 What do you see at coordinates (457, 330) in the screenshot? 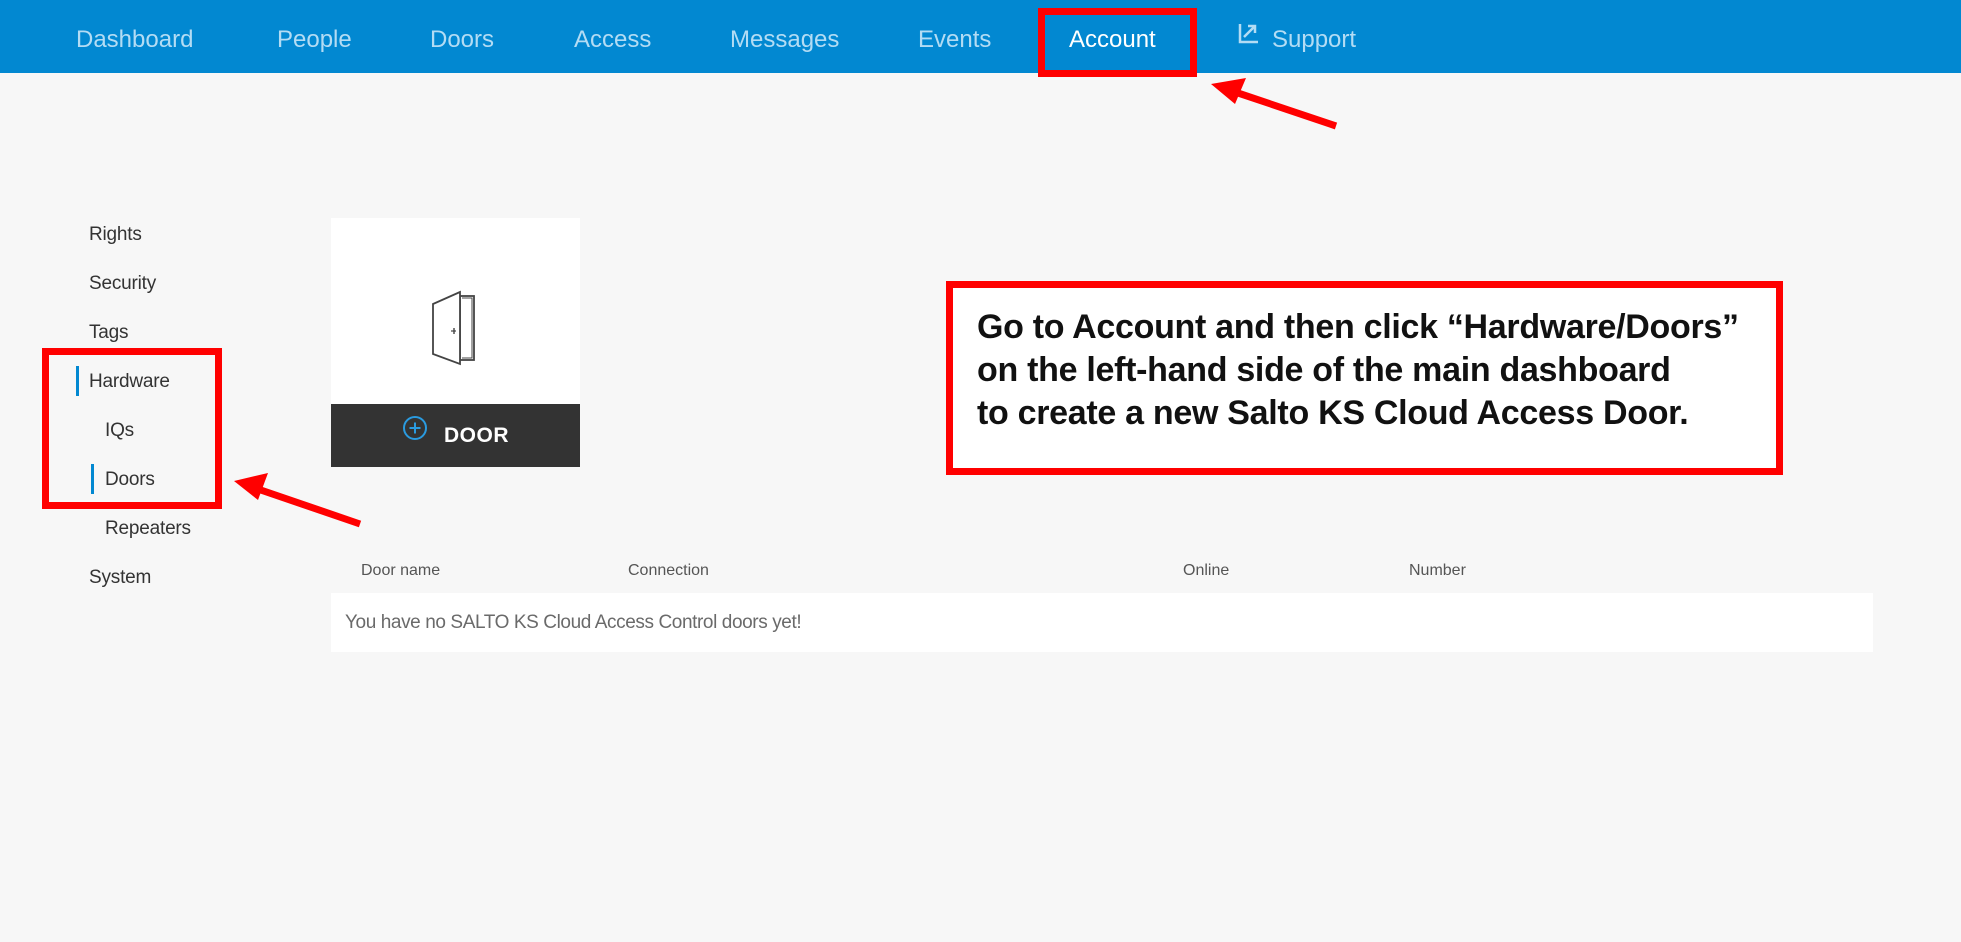
I see `door-icon` at bounding box center [457, 330].